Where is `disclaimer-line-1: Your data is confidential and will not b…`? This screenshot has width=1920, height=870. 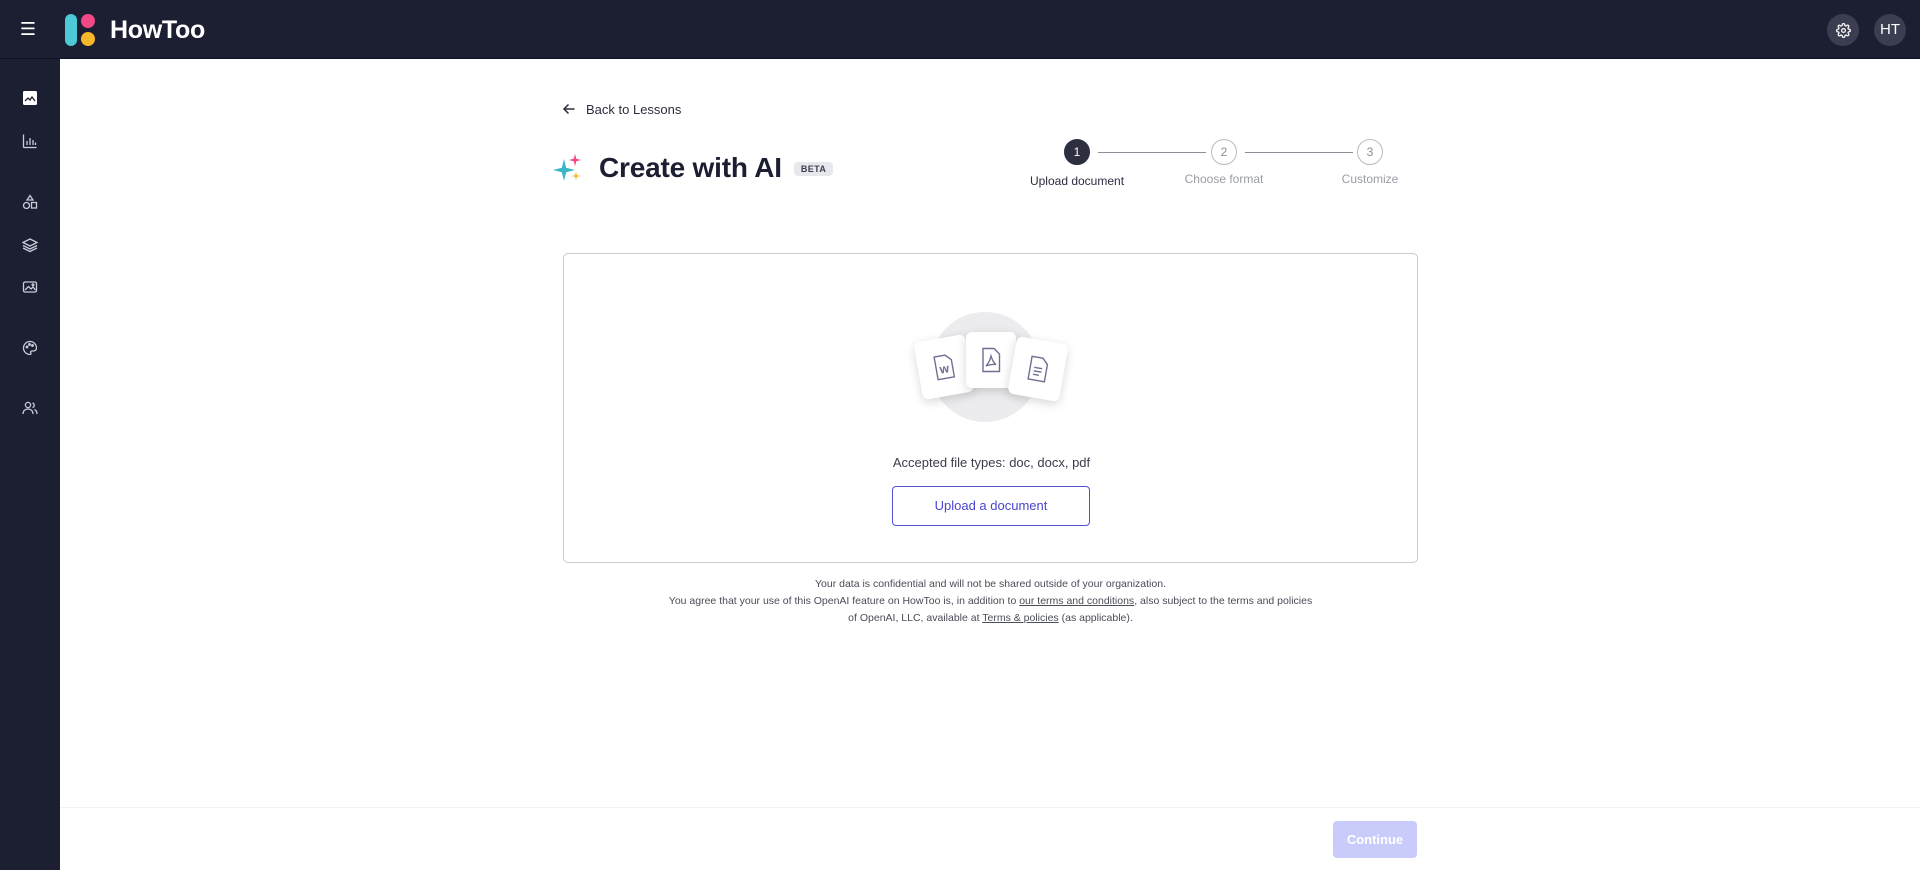
disclaimer-line-1: Your data is confidential and will not b… is located at coordinates (990, 584).